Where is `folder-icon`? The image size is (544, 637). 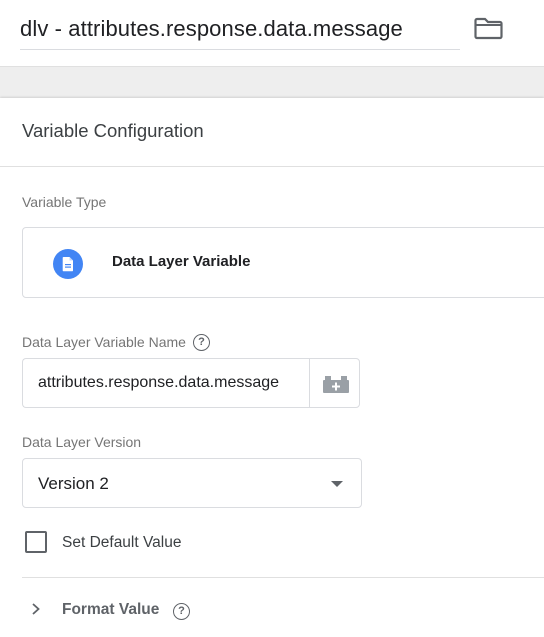 folder-icon is located at coordinates (488, 28).